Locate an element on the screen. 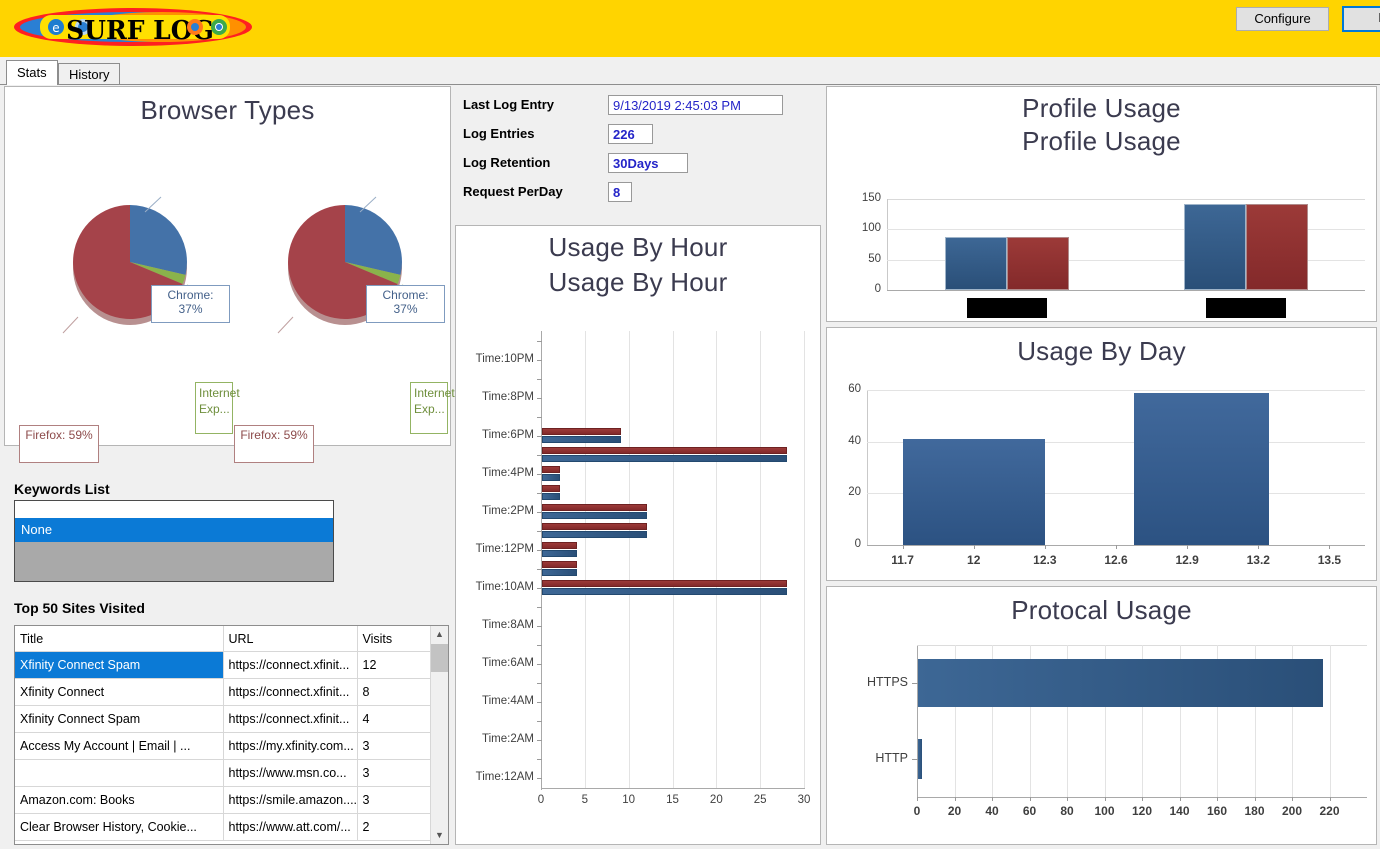  y-tick-label: Time:8AM is located at coordinates (508, 625).